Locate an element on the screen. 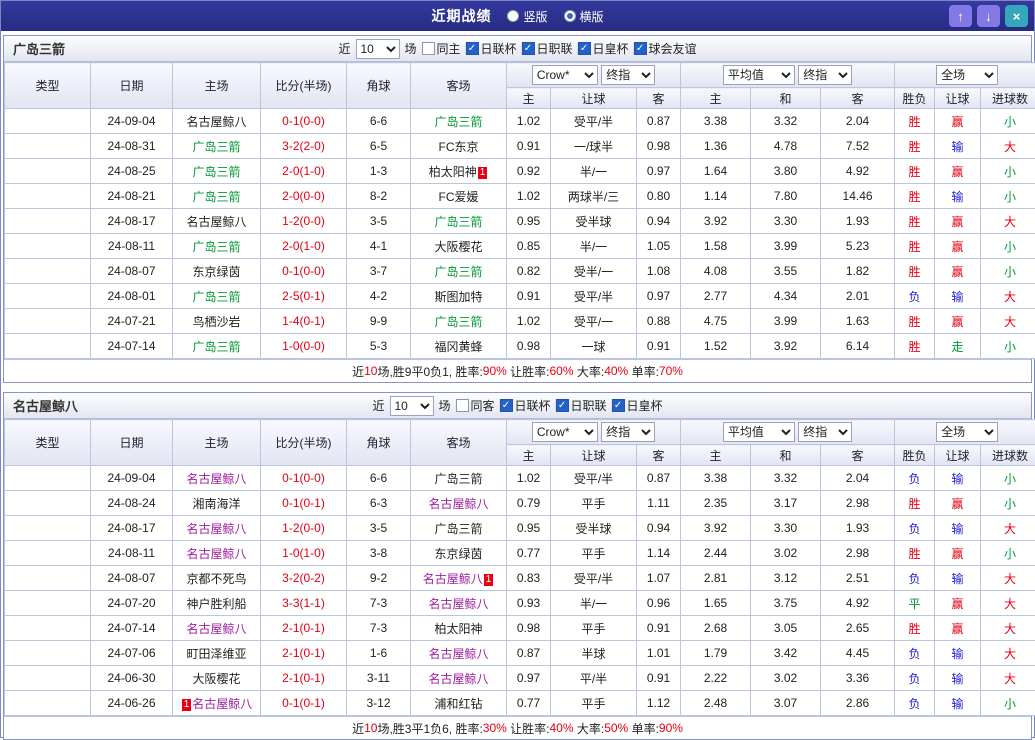 This screenshot has width=1035, height=740. company-odds-group-header: Crow* 终指 is located at coordinates (594, 432).